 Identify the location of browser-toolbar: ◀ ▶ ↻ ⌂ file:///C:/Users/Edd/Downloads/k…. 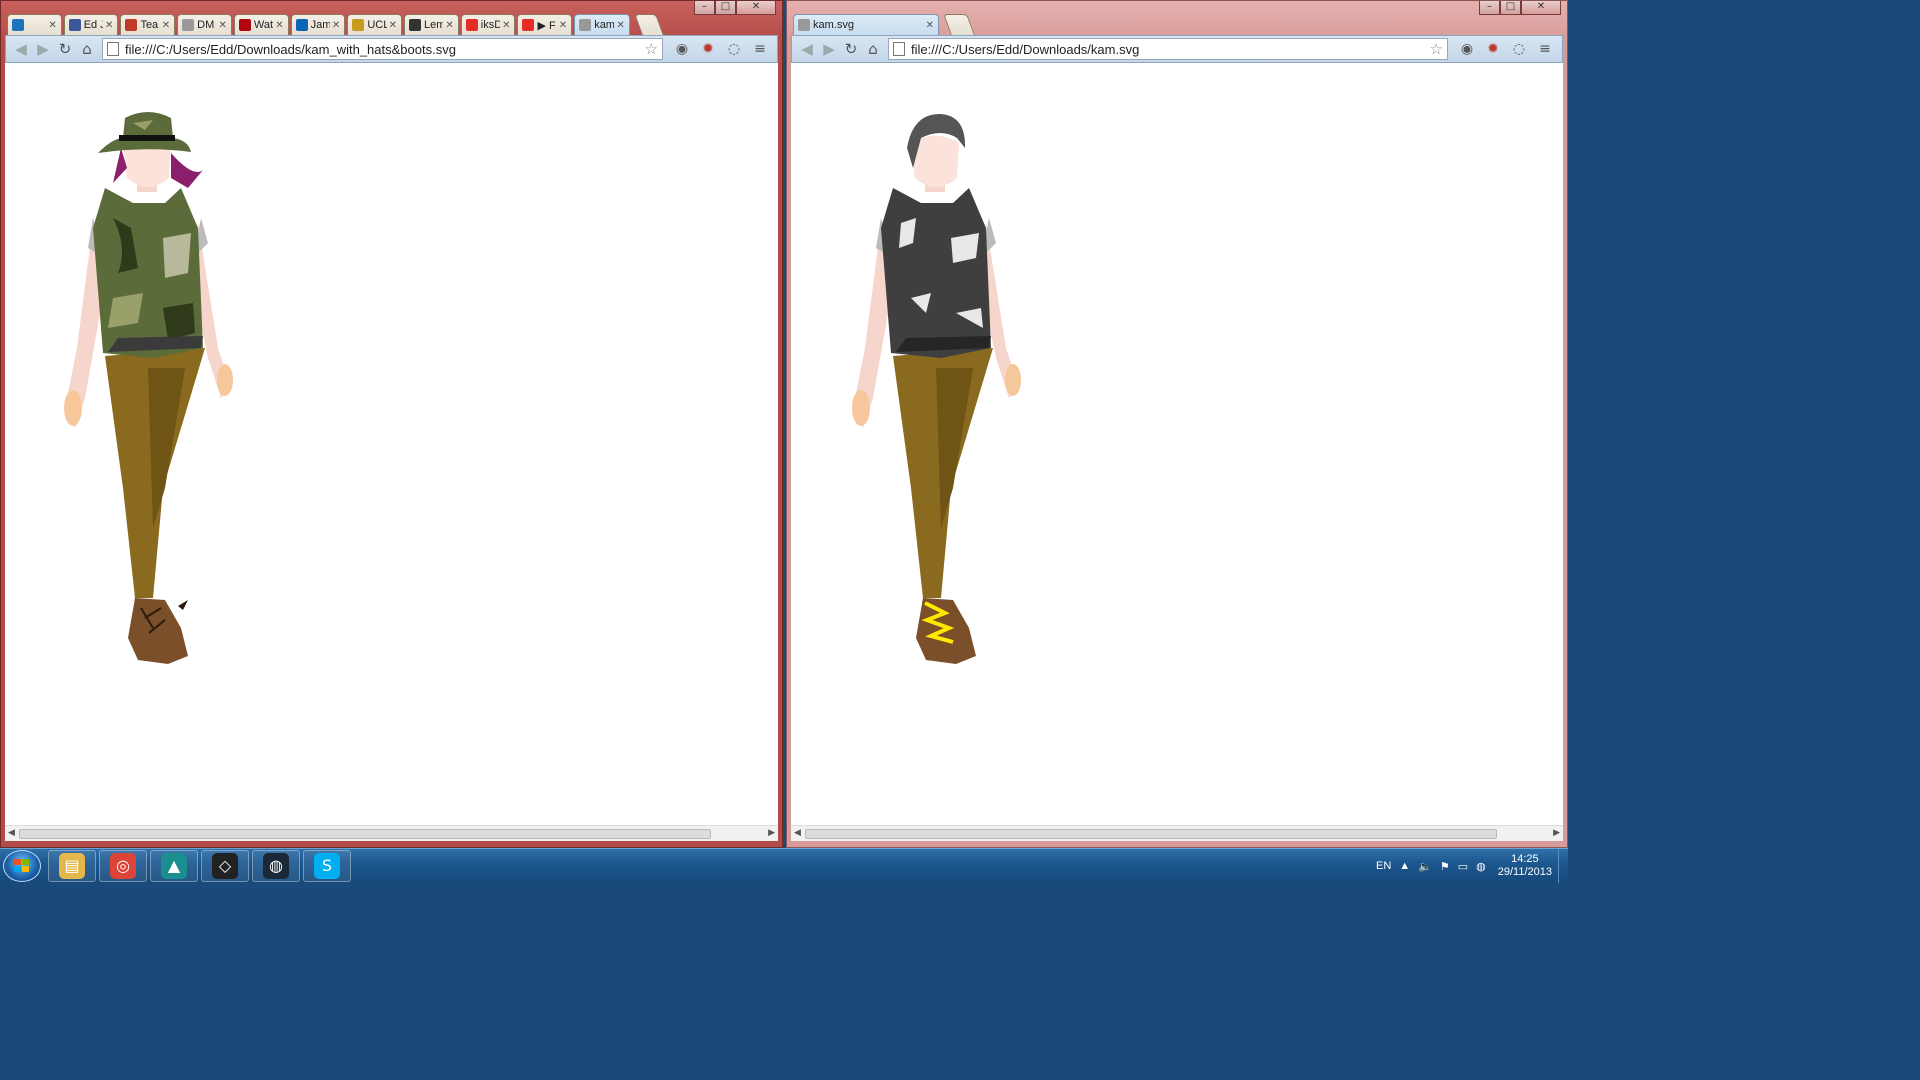
(1177, 49).